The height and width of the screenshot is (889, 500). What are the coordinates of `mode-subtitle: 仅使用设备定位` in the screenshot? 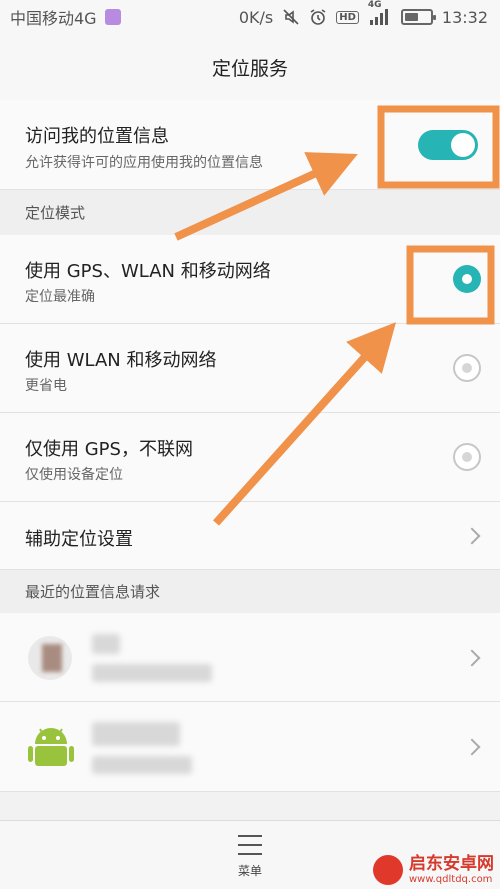 It's located at (74, 475).